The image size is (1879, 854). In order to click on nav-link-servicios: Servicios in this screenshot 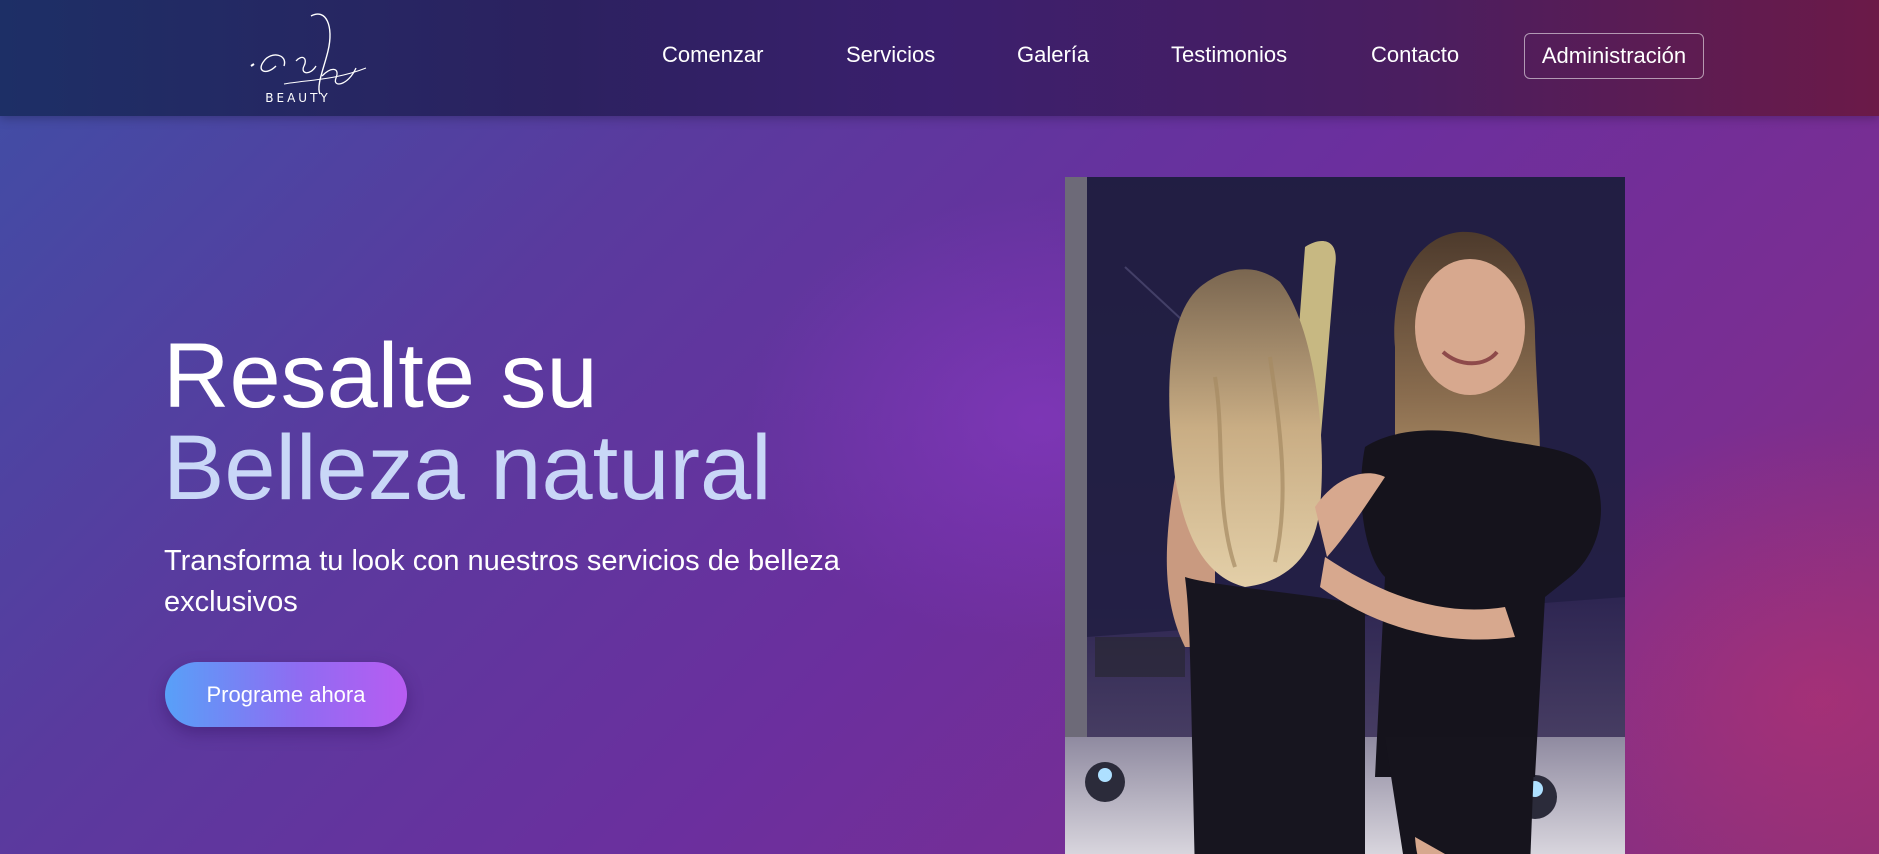, I will do `click(890, 55)`.